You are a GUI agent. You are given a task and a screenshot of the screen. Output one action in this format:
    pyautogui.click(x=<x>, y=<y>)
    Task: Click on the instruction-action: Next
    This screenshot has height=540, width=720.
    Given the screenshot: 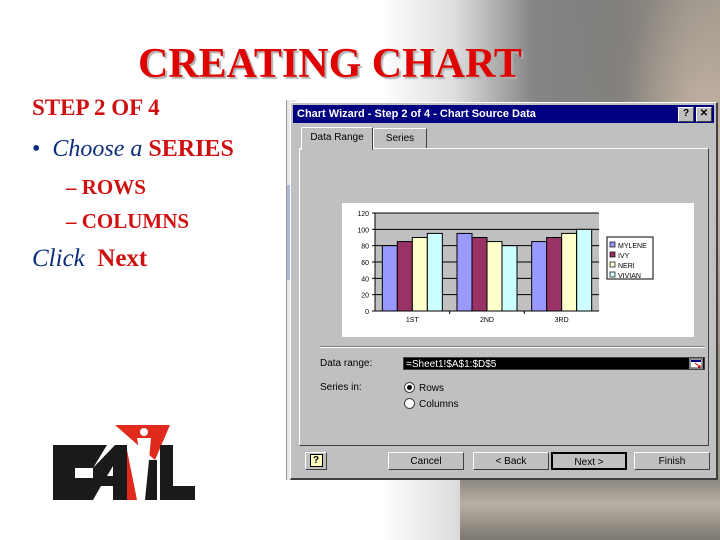 What is the action you would take?
    pyautogui.click(x=122, y=258)
    